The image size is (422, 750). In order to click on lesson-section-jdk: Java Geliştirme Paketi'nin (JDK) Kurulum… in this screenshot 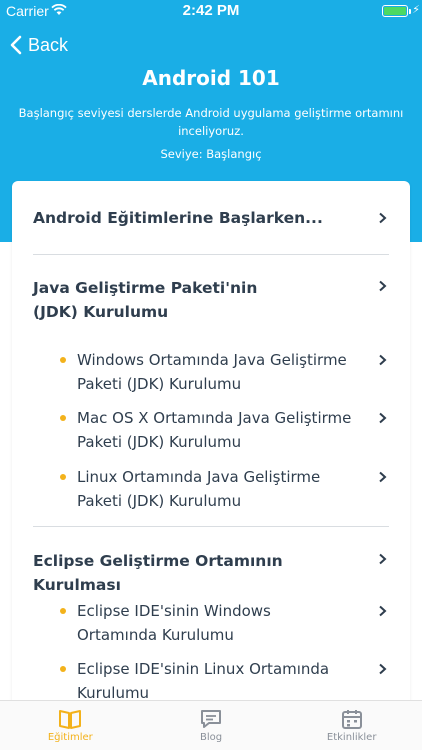, I will do `click(211, 300)`.